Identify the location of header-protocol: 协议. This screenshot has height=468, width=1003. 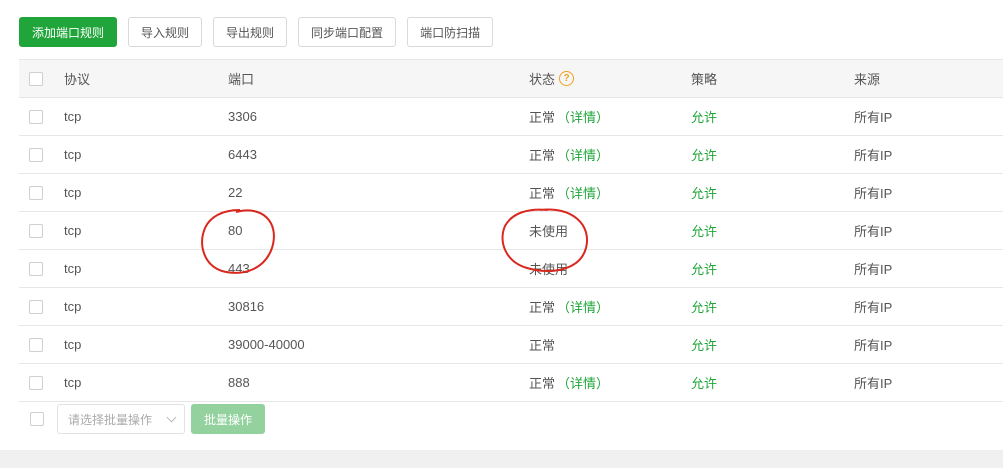
(77, 79).